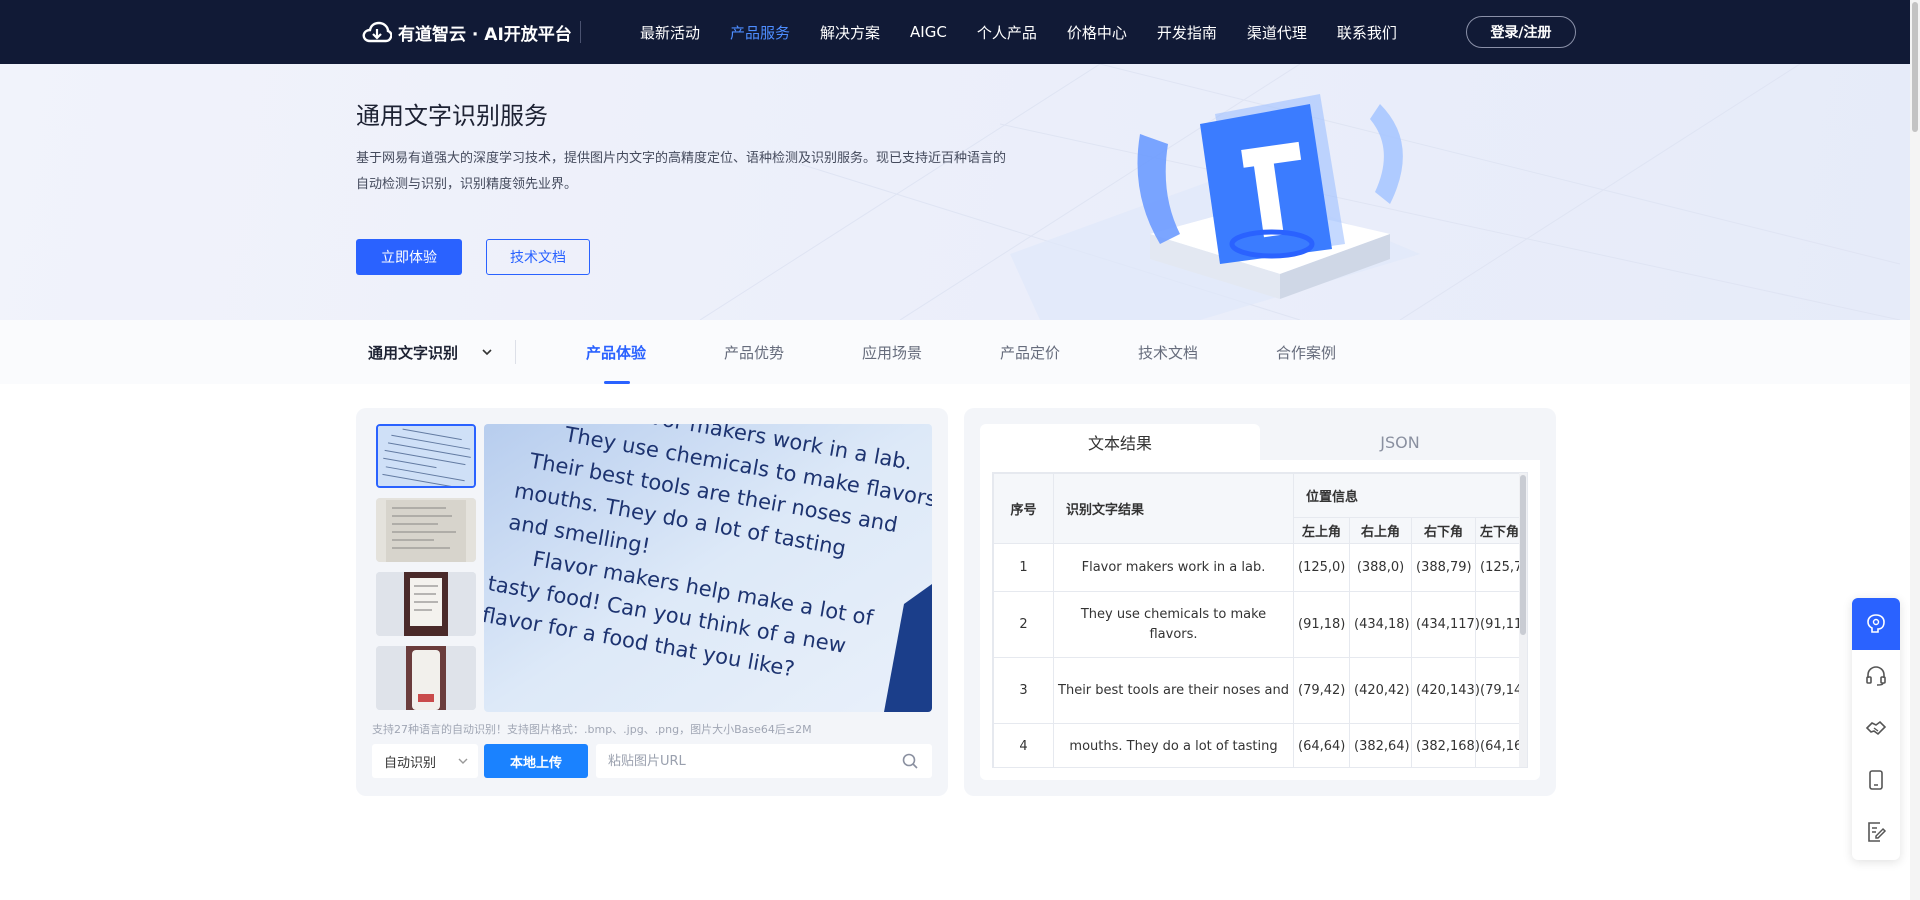 The height and width of the screenshot is (900, 1920). What do you see at coordinates (1187, 32) in the screenshot?
I see `nav-item-dev-guide: 开发指南` at bounding box center [1187, 32].